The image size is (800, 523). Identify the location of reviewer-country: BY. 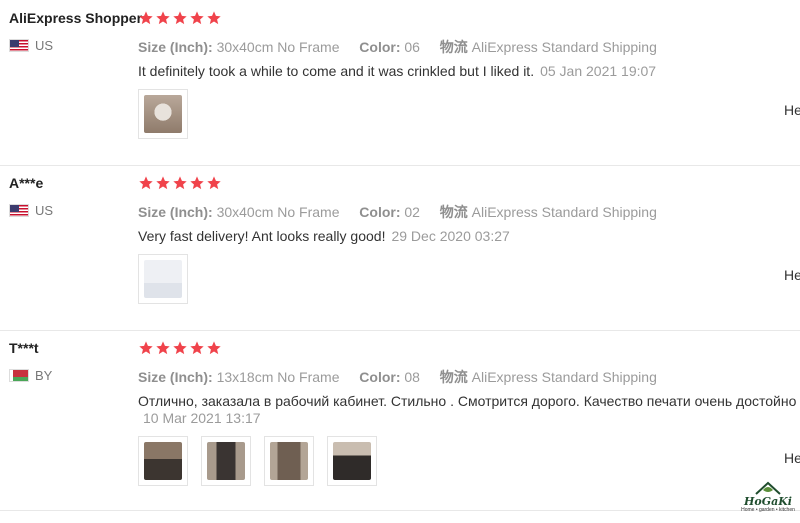
(30, 375).